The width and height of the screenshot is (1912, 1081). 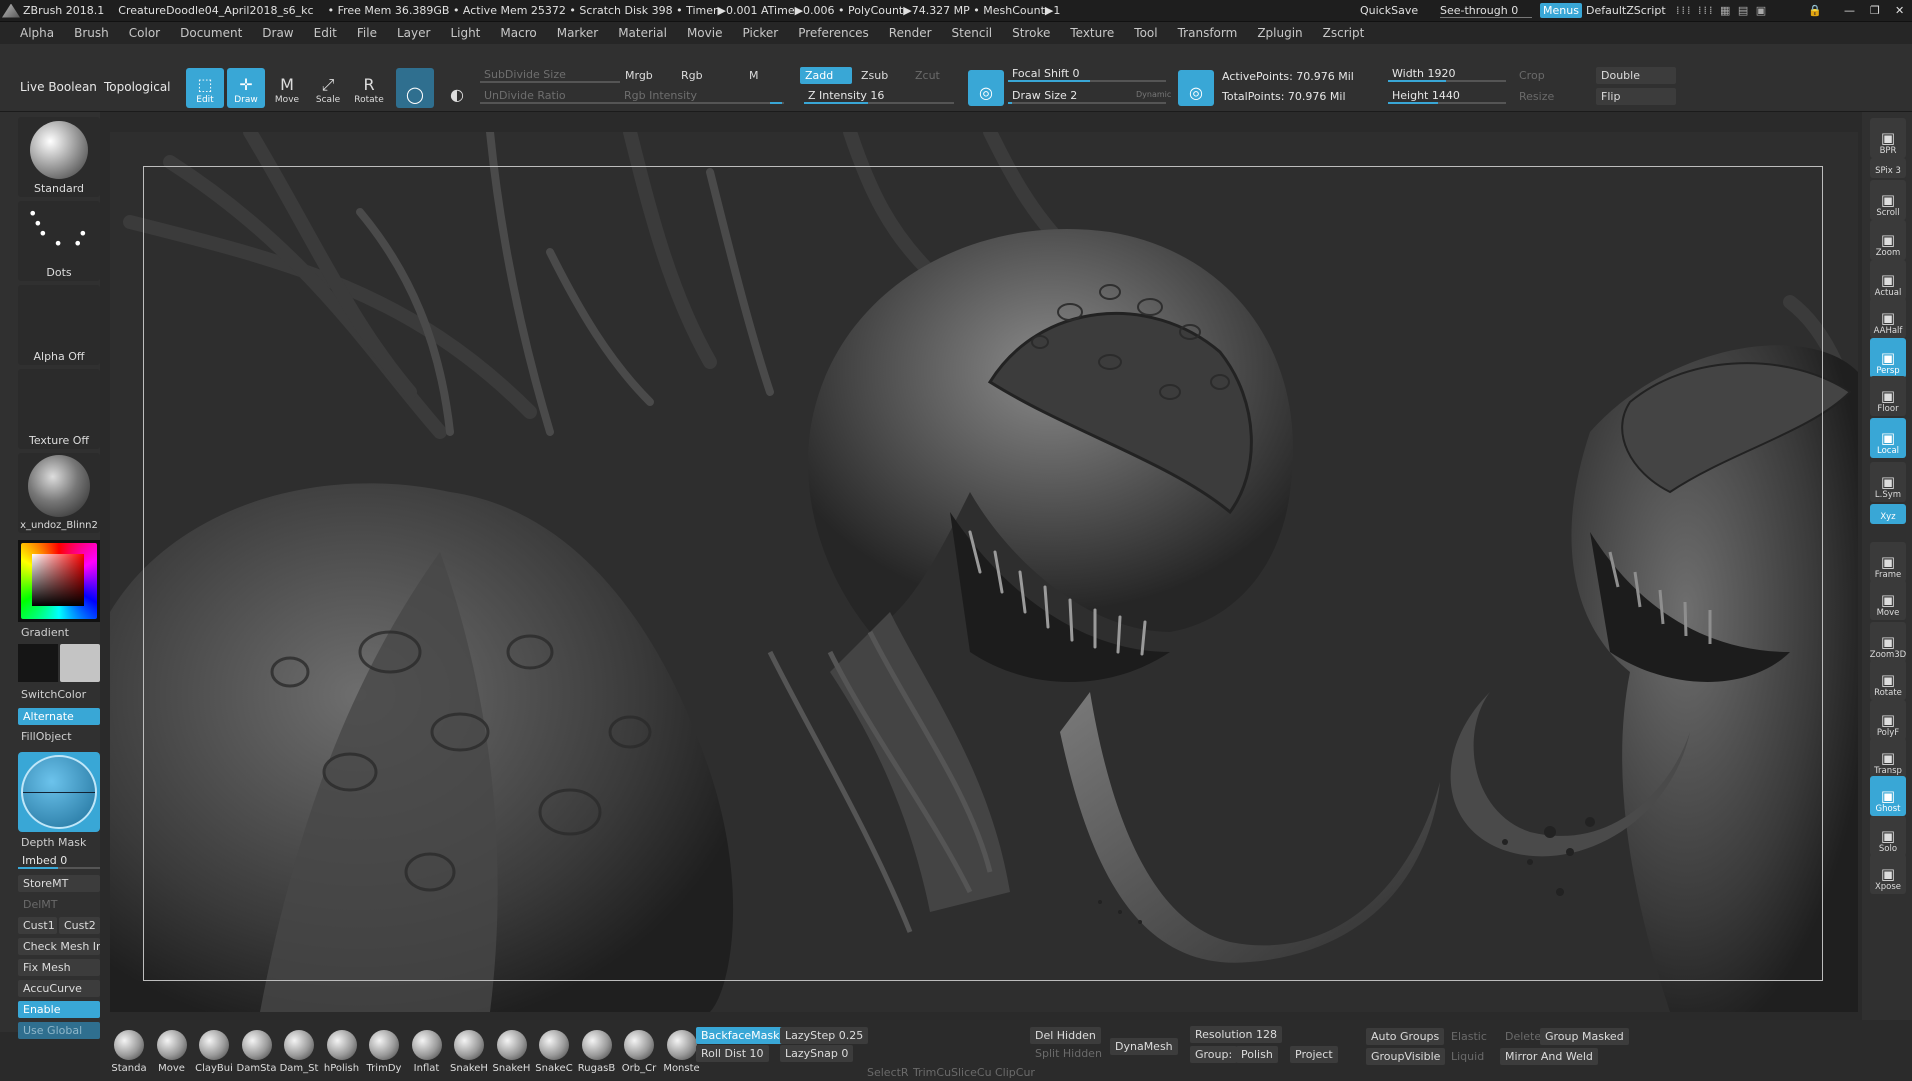 I want to click on zadd-button: Zadd, so click(x=826, y=75).